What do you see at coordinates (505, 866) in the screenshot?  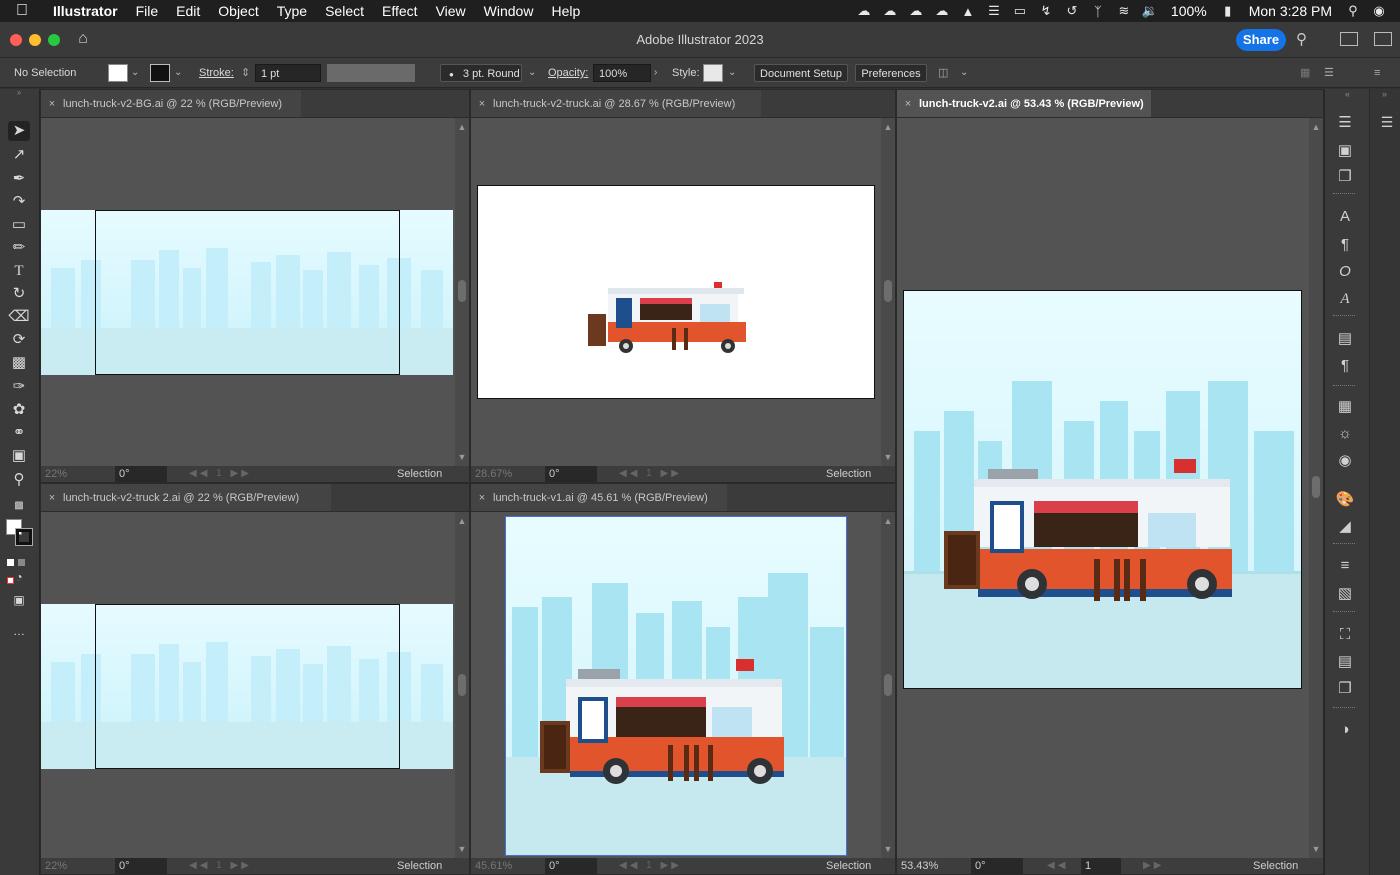 I see `zoom-level: 45.61%` at bounding box center [505, 866].